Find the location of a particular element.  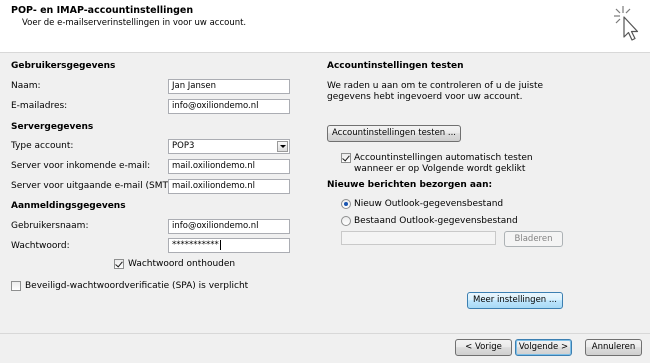

new-datafile-radio is located at coordinates (346, 204).